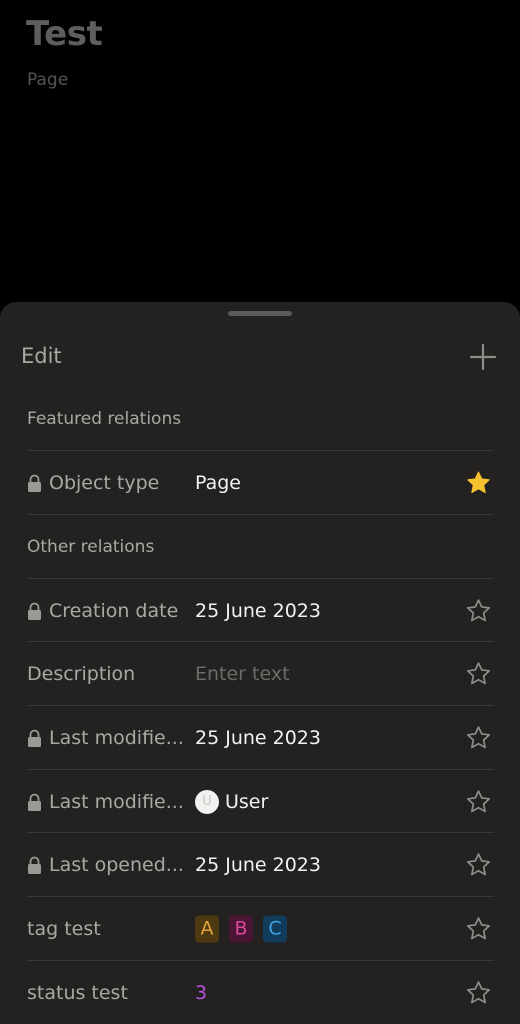 Image resolution: width=520 pixels, height=1024 pixels. I want to click on star-filled-icon, so click(478, 482).